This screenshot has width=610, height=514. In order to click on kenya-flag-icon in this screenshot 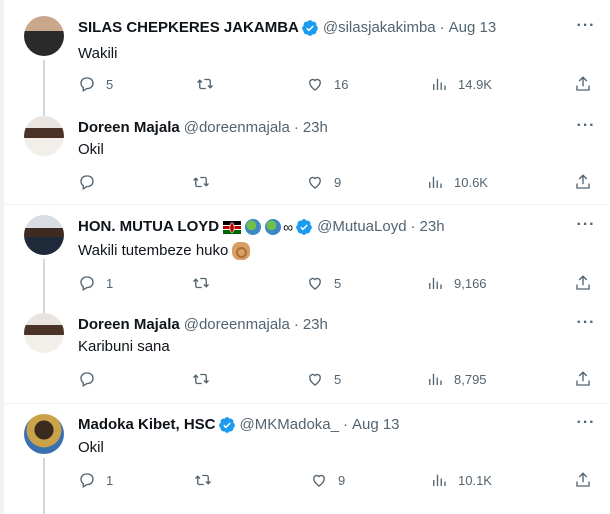, I will do `click(232, 227)`.